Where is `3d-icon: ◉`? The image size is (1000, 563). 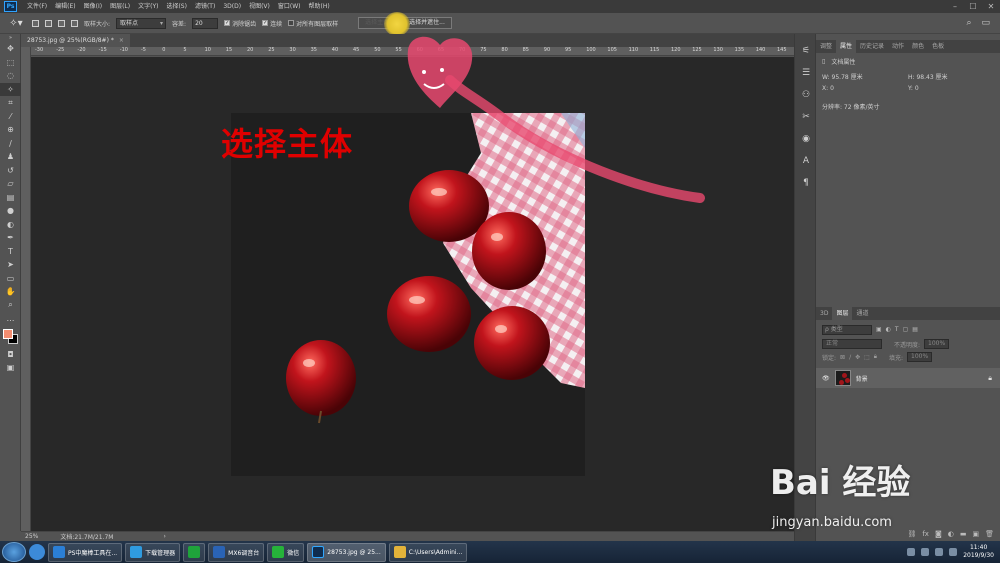
3d-icon: ◉ is located at coordinates (806, 139).